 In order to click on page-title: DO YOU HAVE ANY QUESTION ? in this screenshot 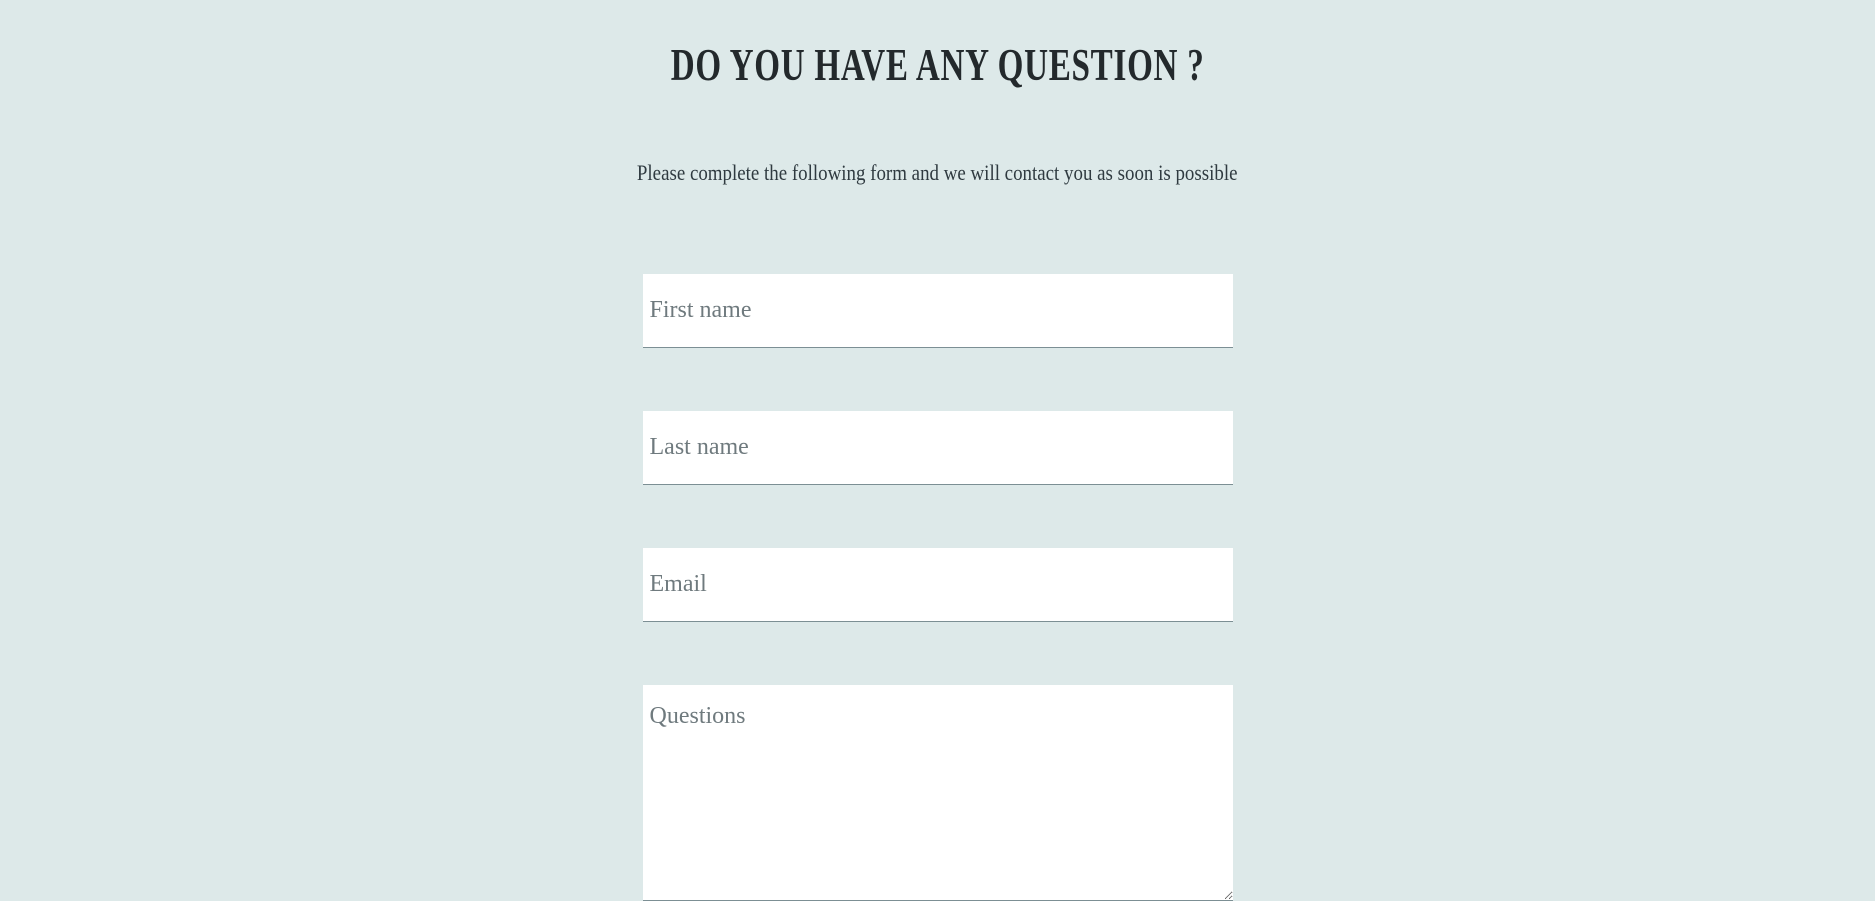, I will do `click(937, 64)`.